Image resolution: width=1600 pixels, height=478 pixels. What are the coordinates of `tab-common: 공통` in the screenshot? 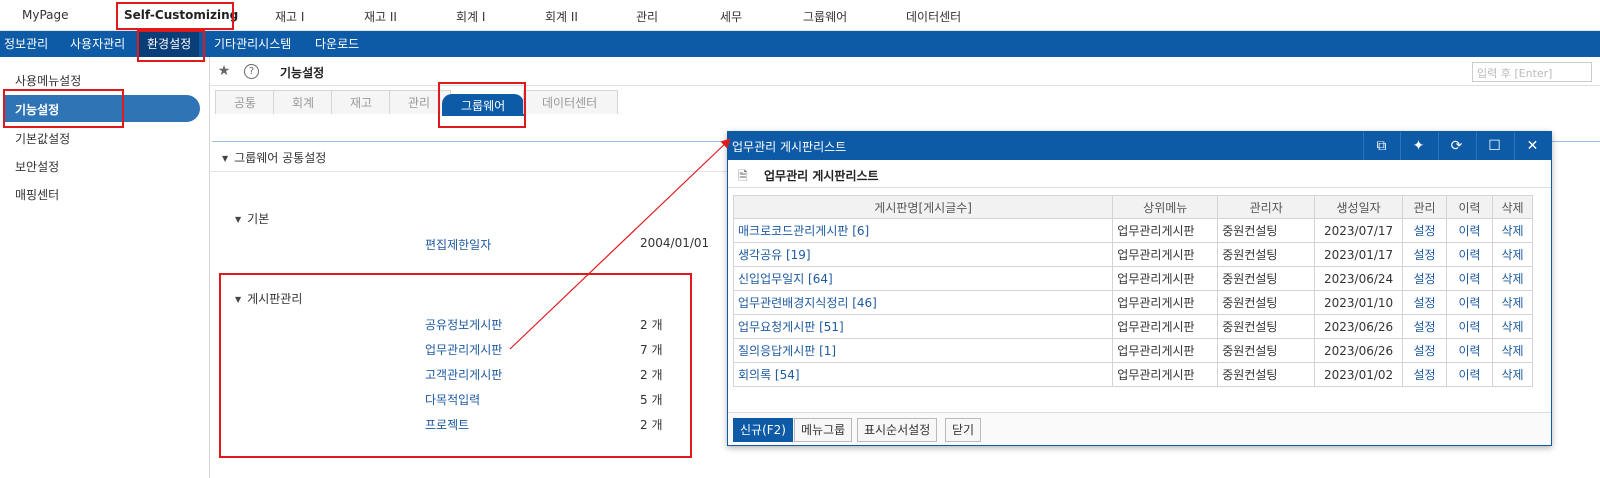 It's located at (246, 102).